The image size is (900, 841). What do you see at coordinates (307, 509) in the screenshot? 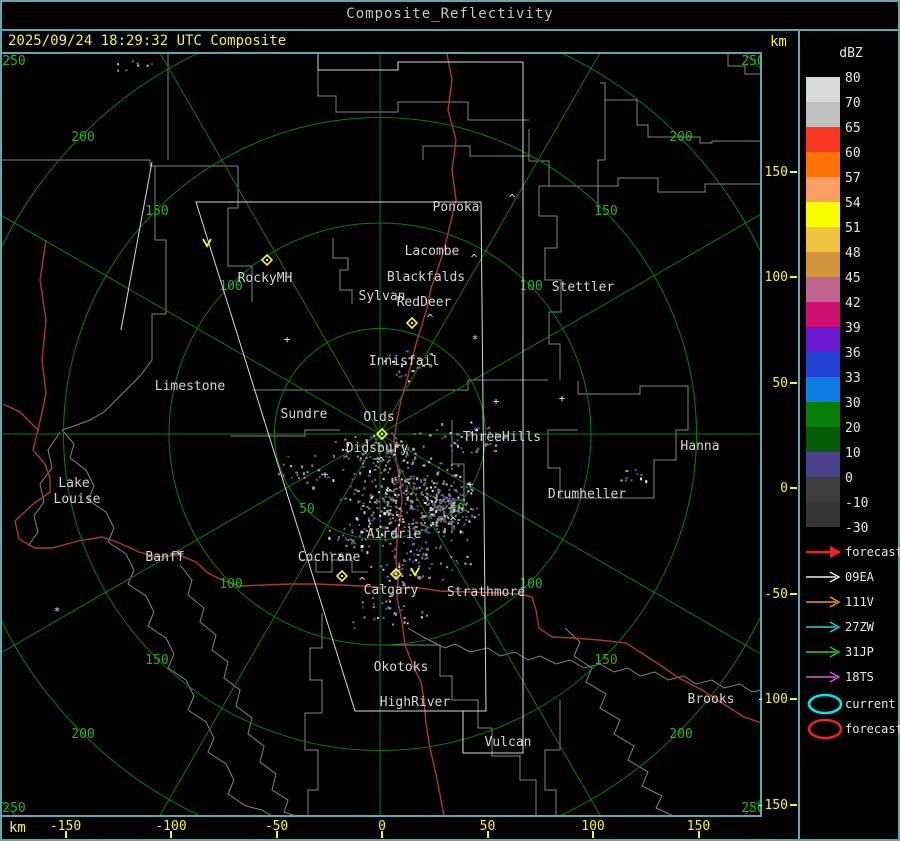
I see `range-ring-label: 50` at bounding box center [307, 509].